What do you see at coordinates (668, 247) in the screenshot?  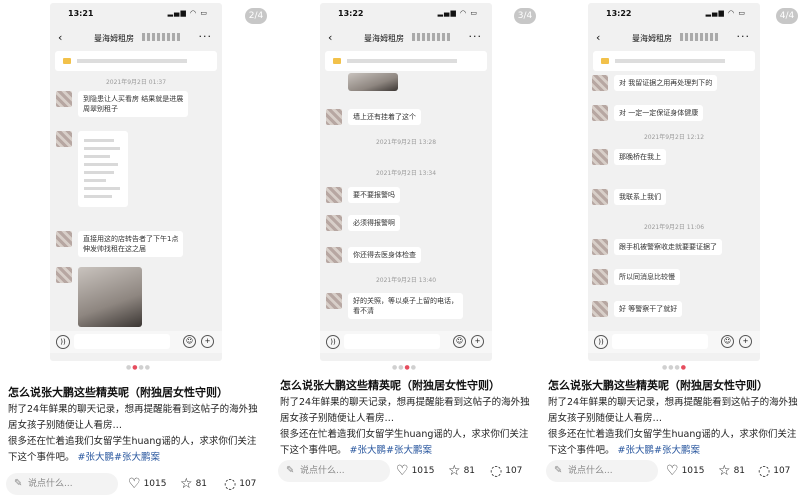 I see `message-bubble: 跟手机被警察收走就要要证据了` at bounding box center [668, 247].